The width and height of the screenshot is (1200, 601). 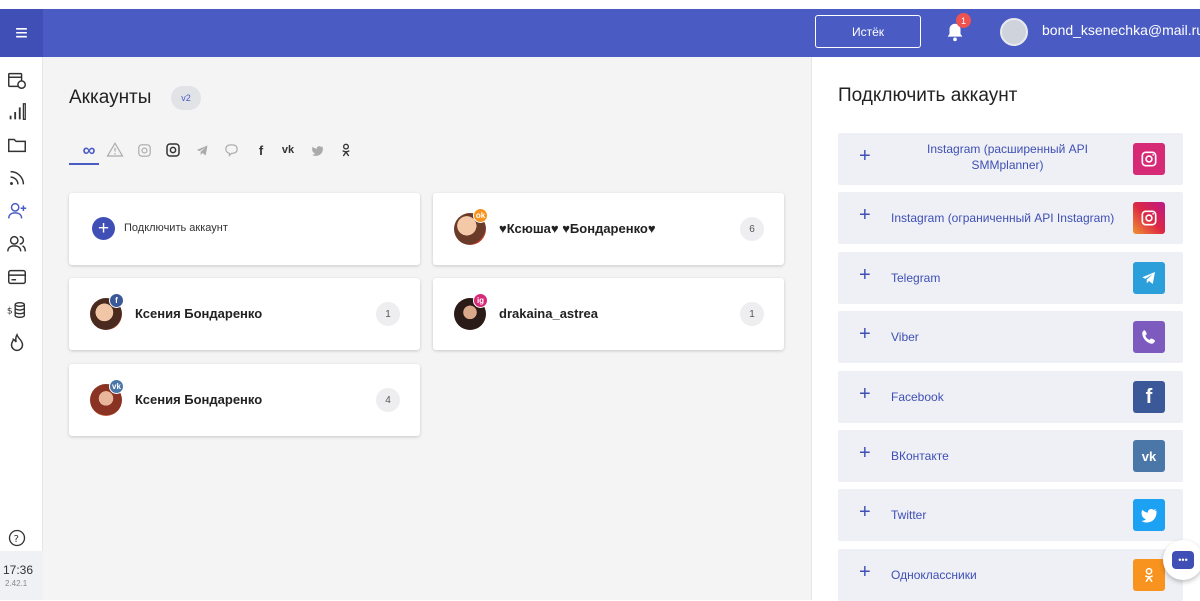 I want to click on chat-button: •••, so click(x=1181, y=560).